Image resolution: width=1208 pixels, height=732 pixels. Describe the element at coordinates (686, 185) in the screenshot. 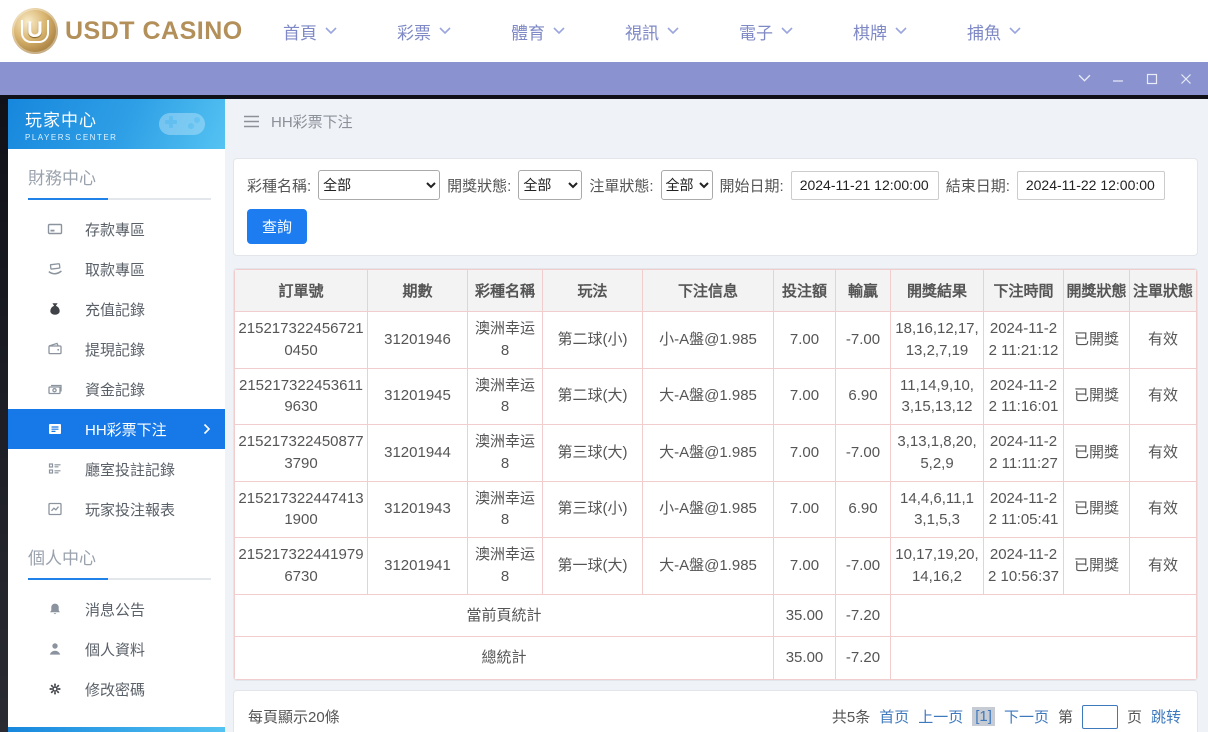

I see `order-status-select: 全部` at that location.